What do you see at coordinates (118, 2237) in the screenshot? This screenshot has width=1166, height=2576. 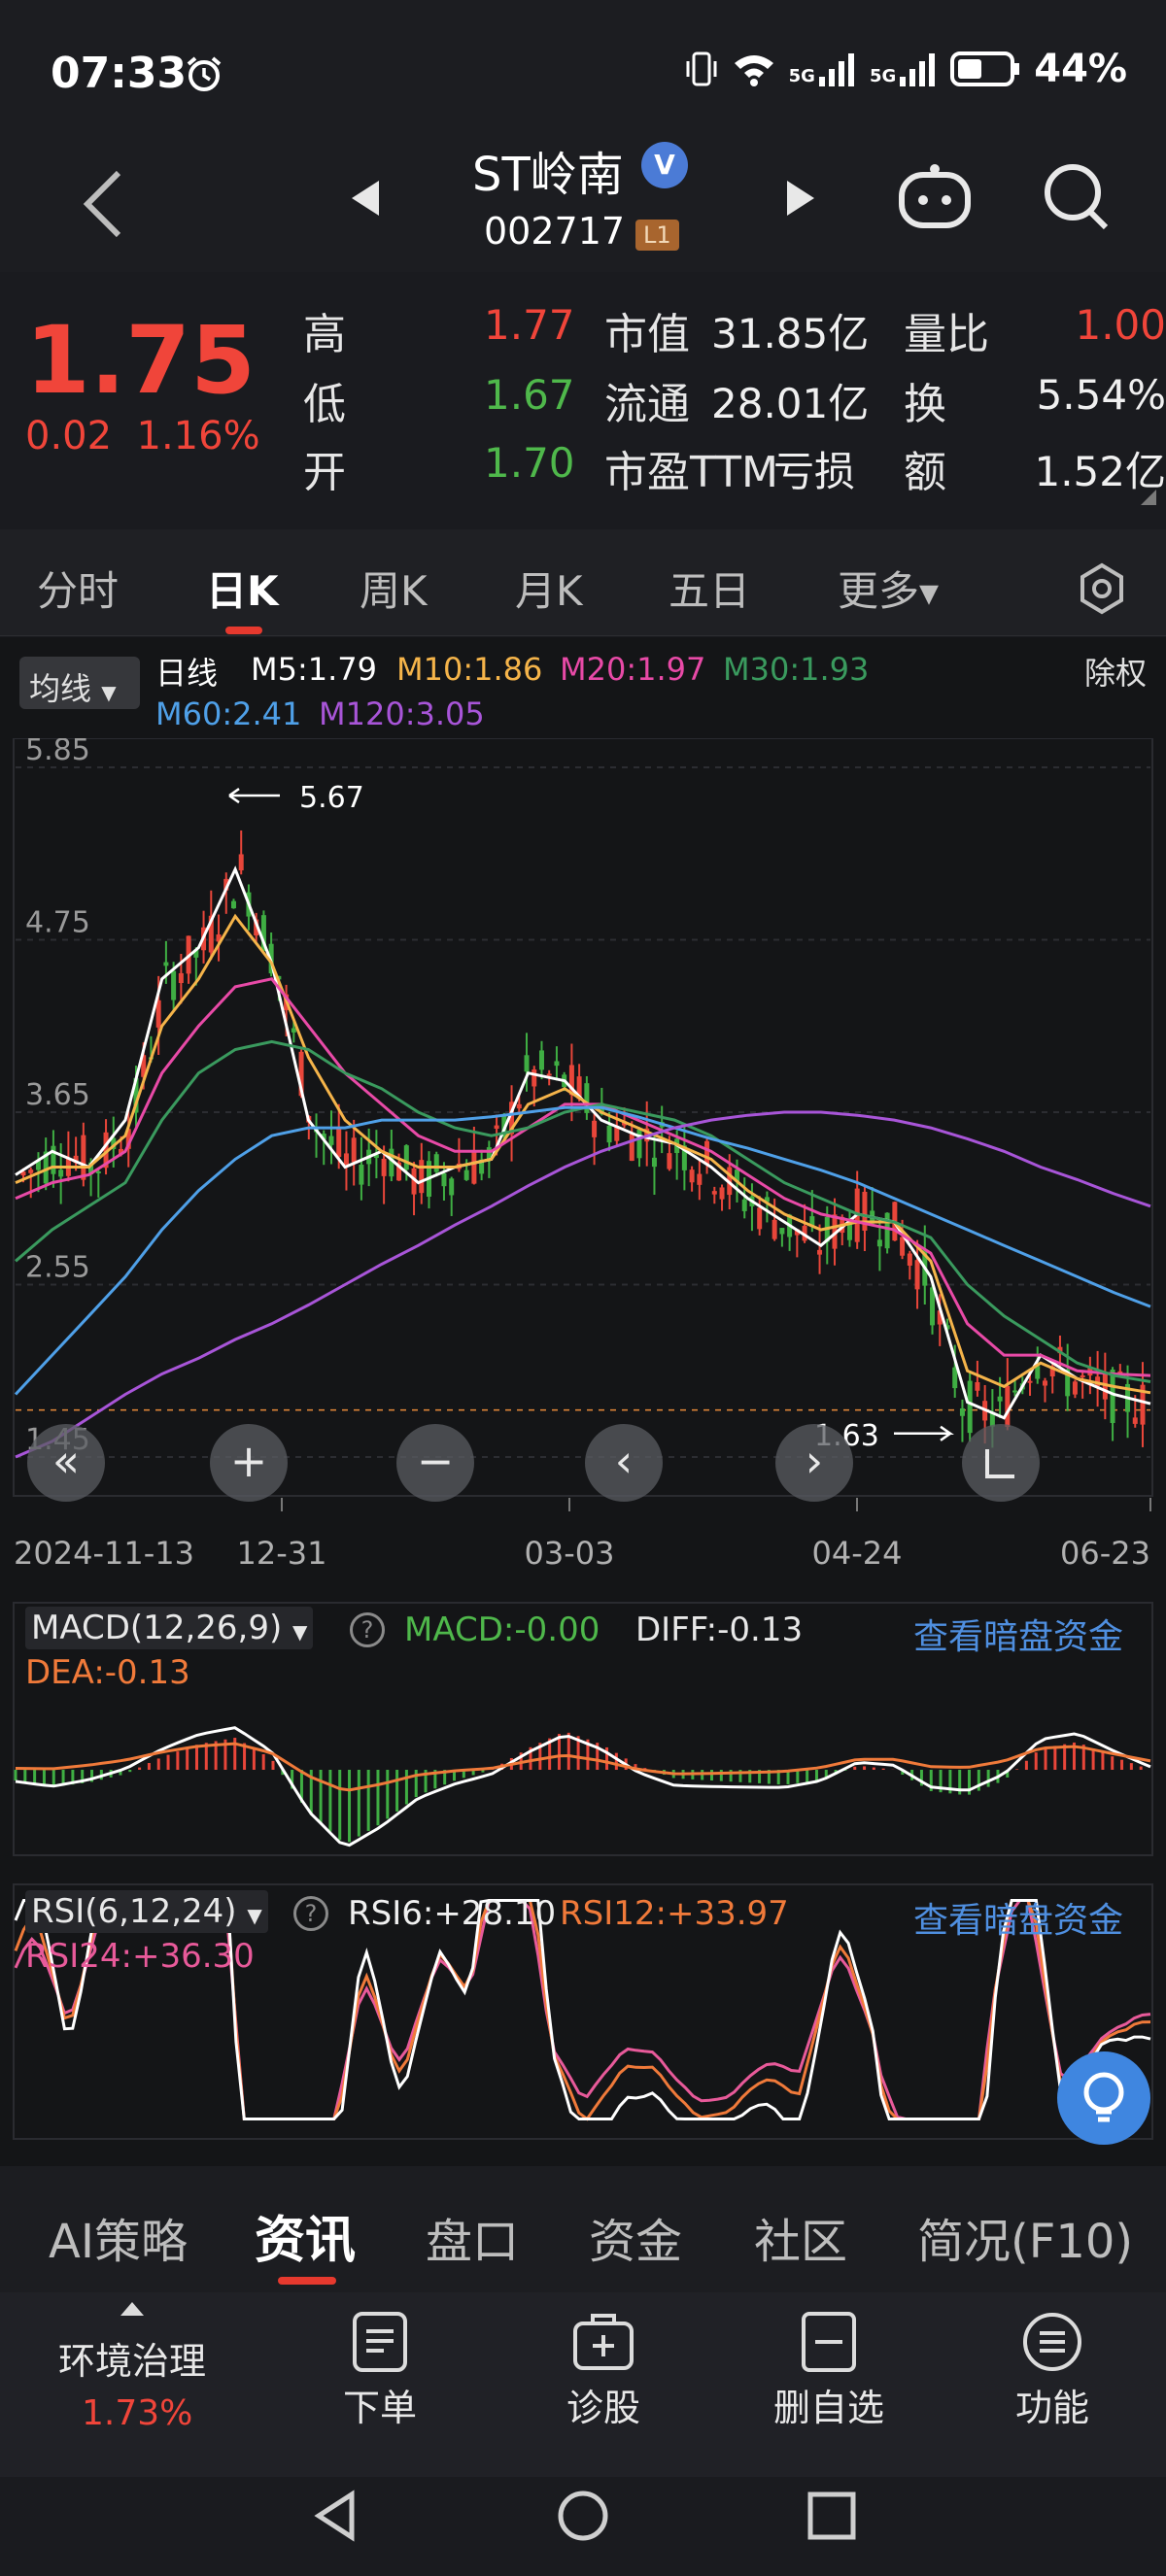 I see `tab-ai-strategy: AI策略` at bounding box center [118, 2237].